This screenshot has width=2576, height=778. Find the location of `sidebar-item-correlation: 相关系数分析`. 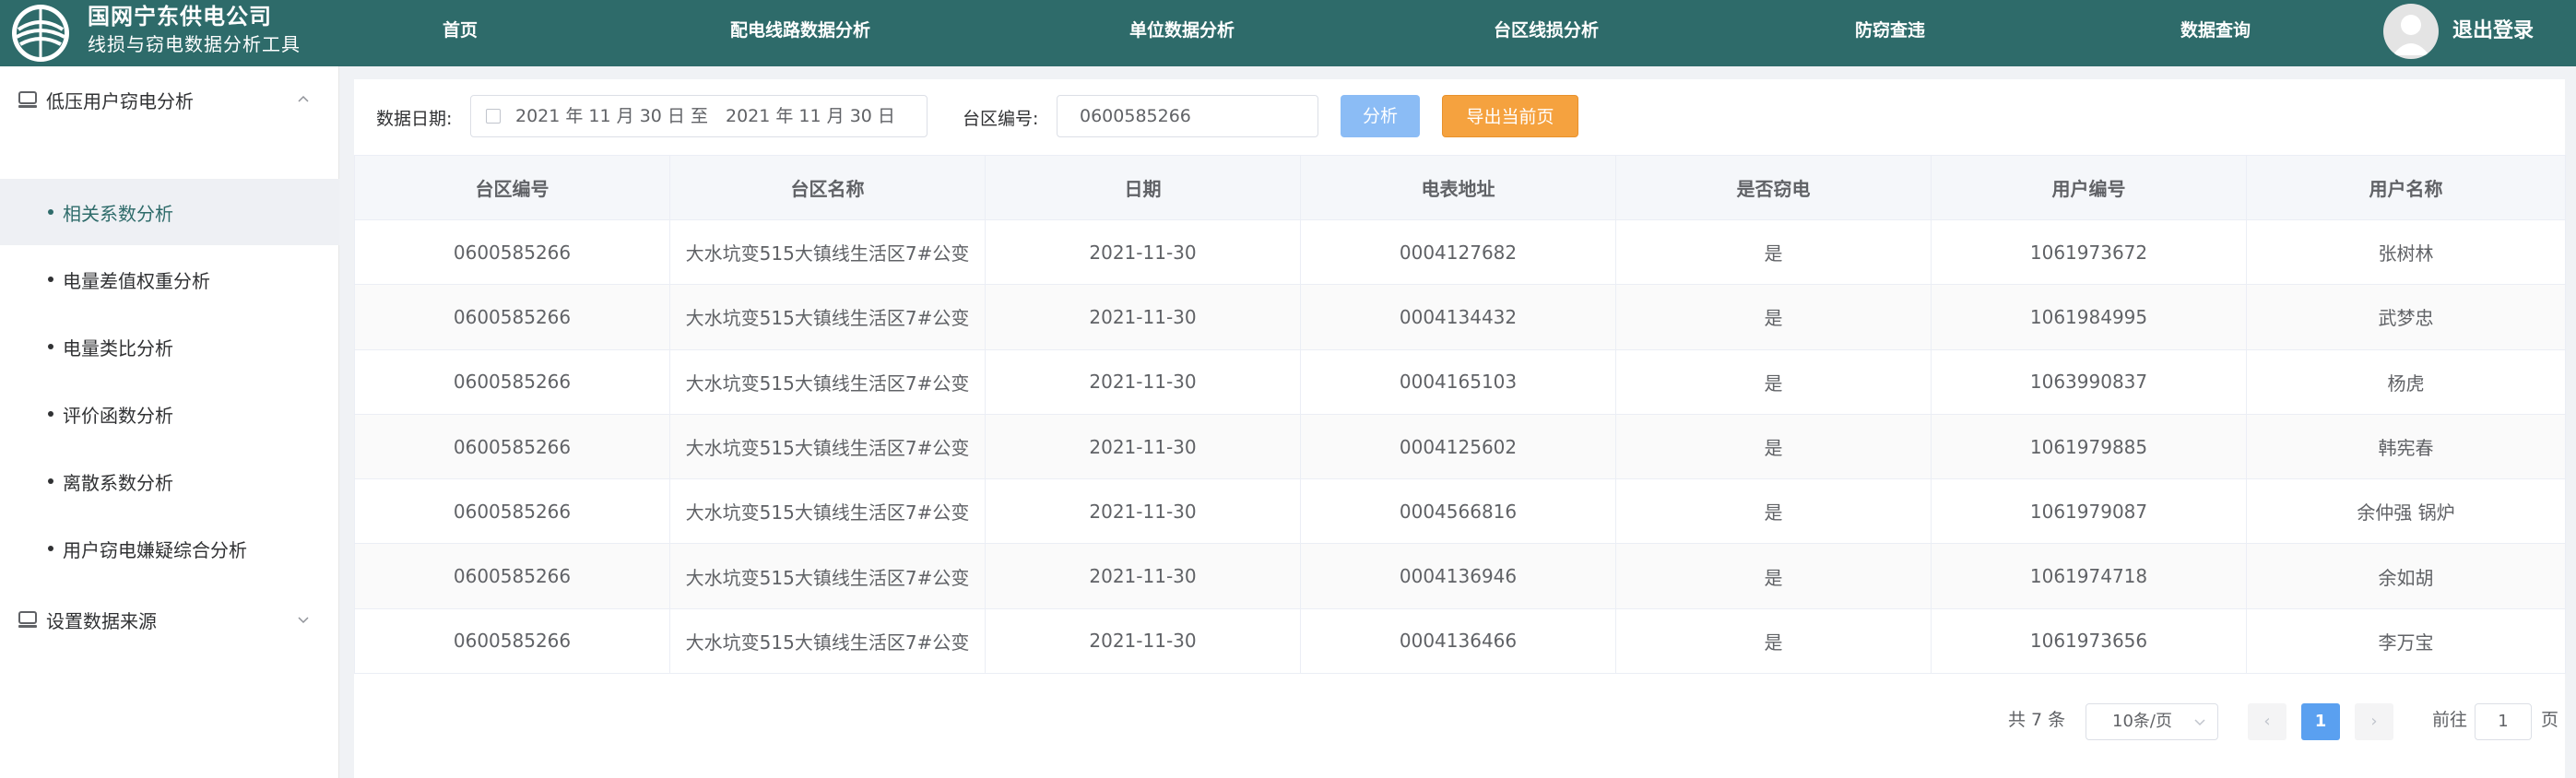

sidebar-item-correlation: 相关系数分析 is located at coordinates (169, 212).